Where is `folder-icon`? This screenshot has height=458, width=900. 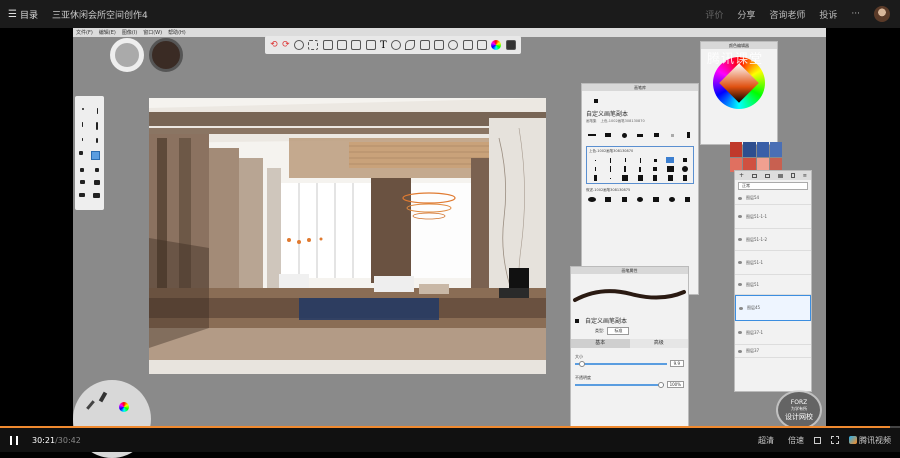 folder-icon is located at coordinates (754, 175).